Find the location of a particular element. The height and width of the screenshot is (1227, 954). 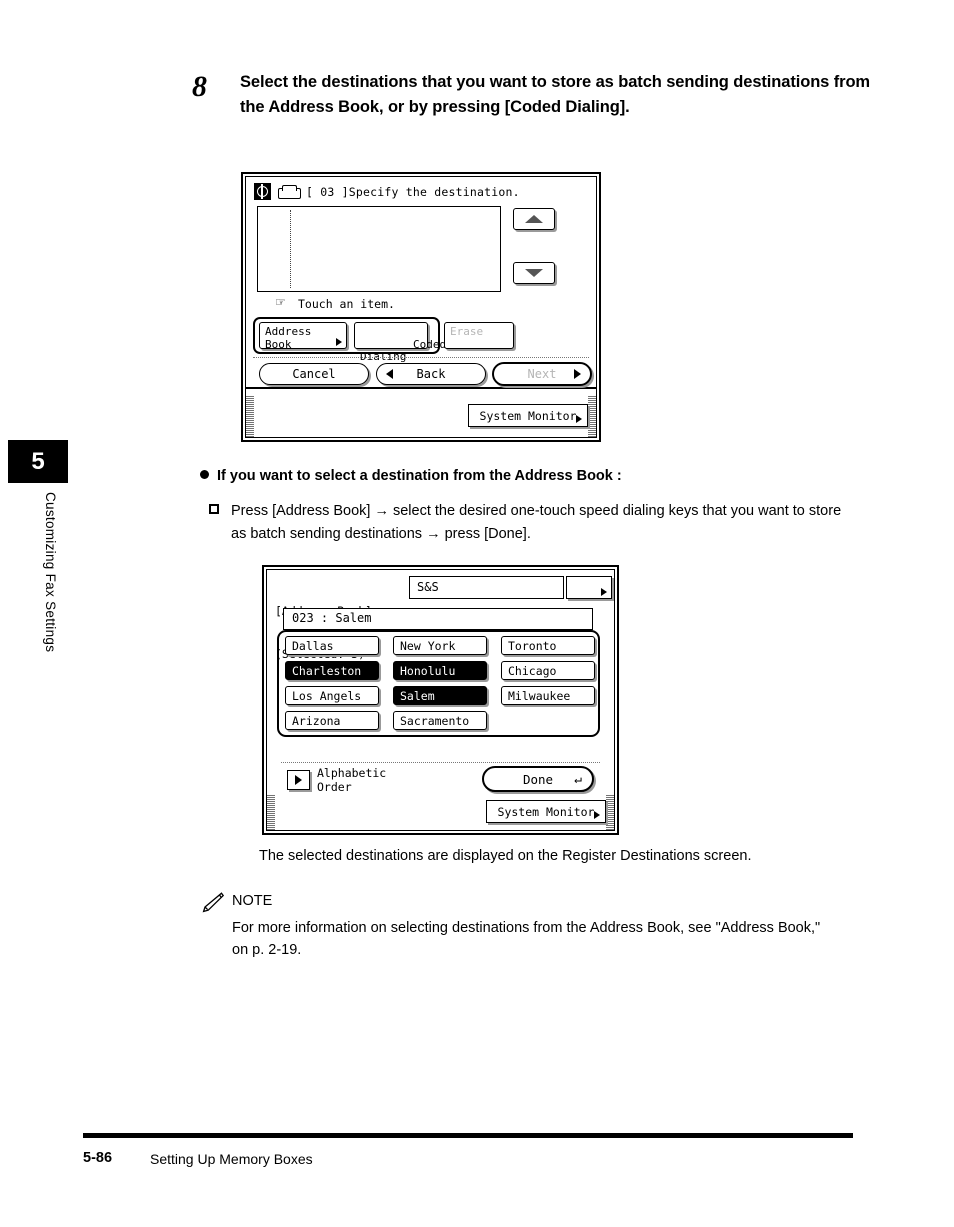

checkbox-bullet-icon is located at coordinates (214, 509).